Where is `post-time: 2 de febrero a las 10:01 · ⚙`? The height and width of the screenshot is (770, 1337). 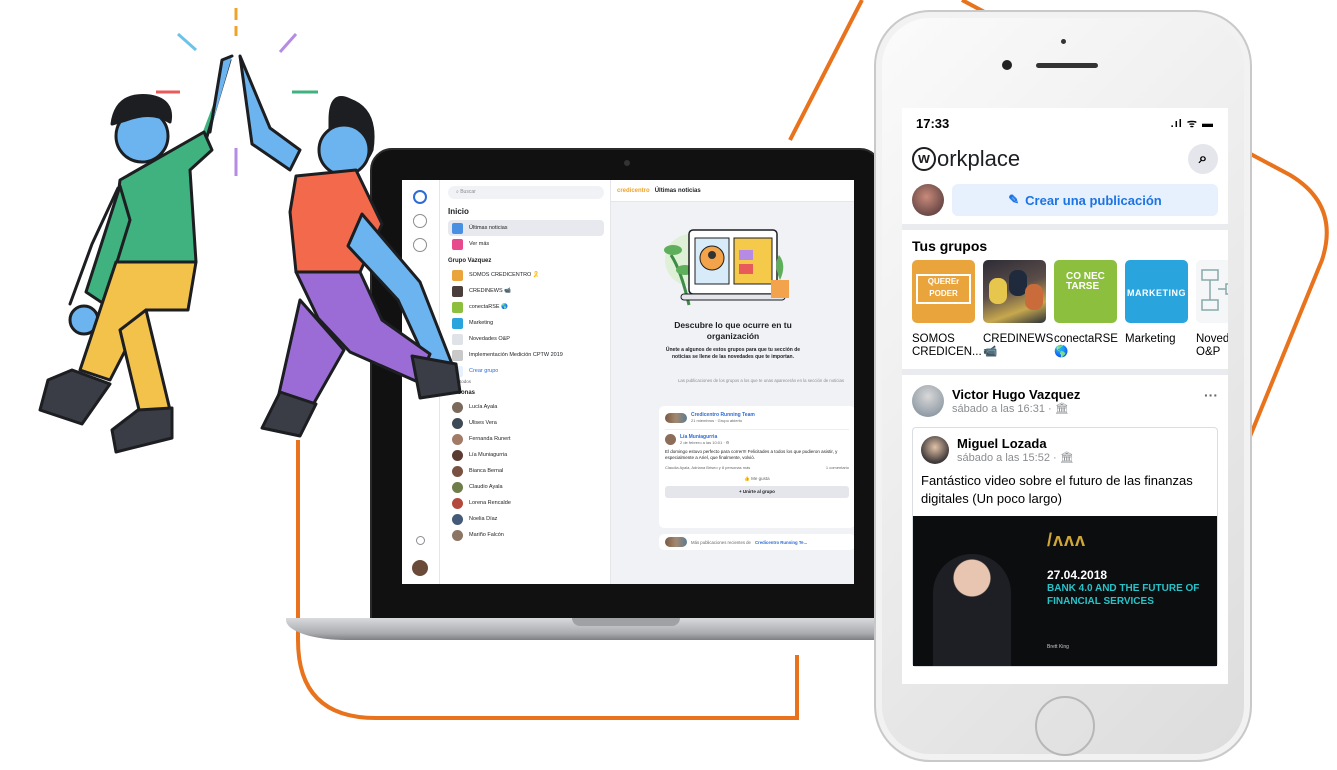
post-time: 2 de febrero a las 10:01 · ⚙ is located at coordinates (705, 442).